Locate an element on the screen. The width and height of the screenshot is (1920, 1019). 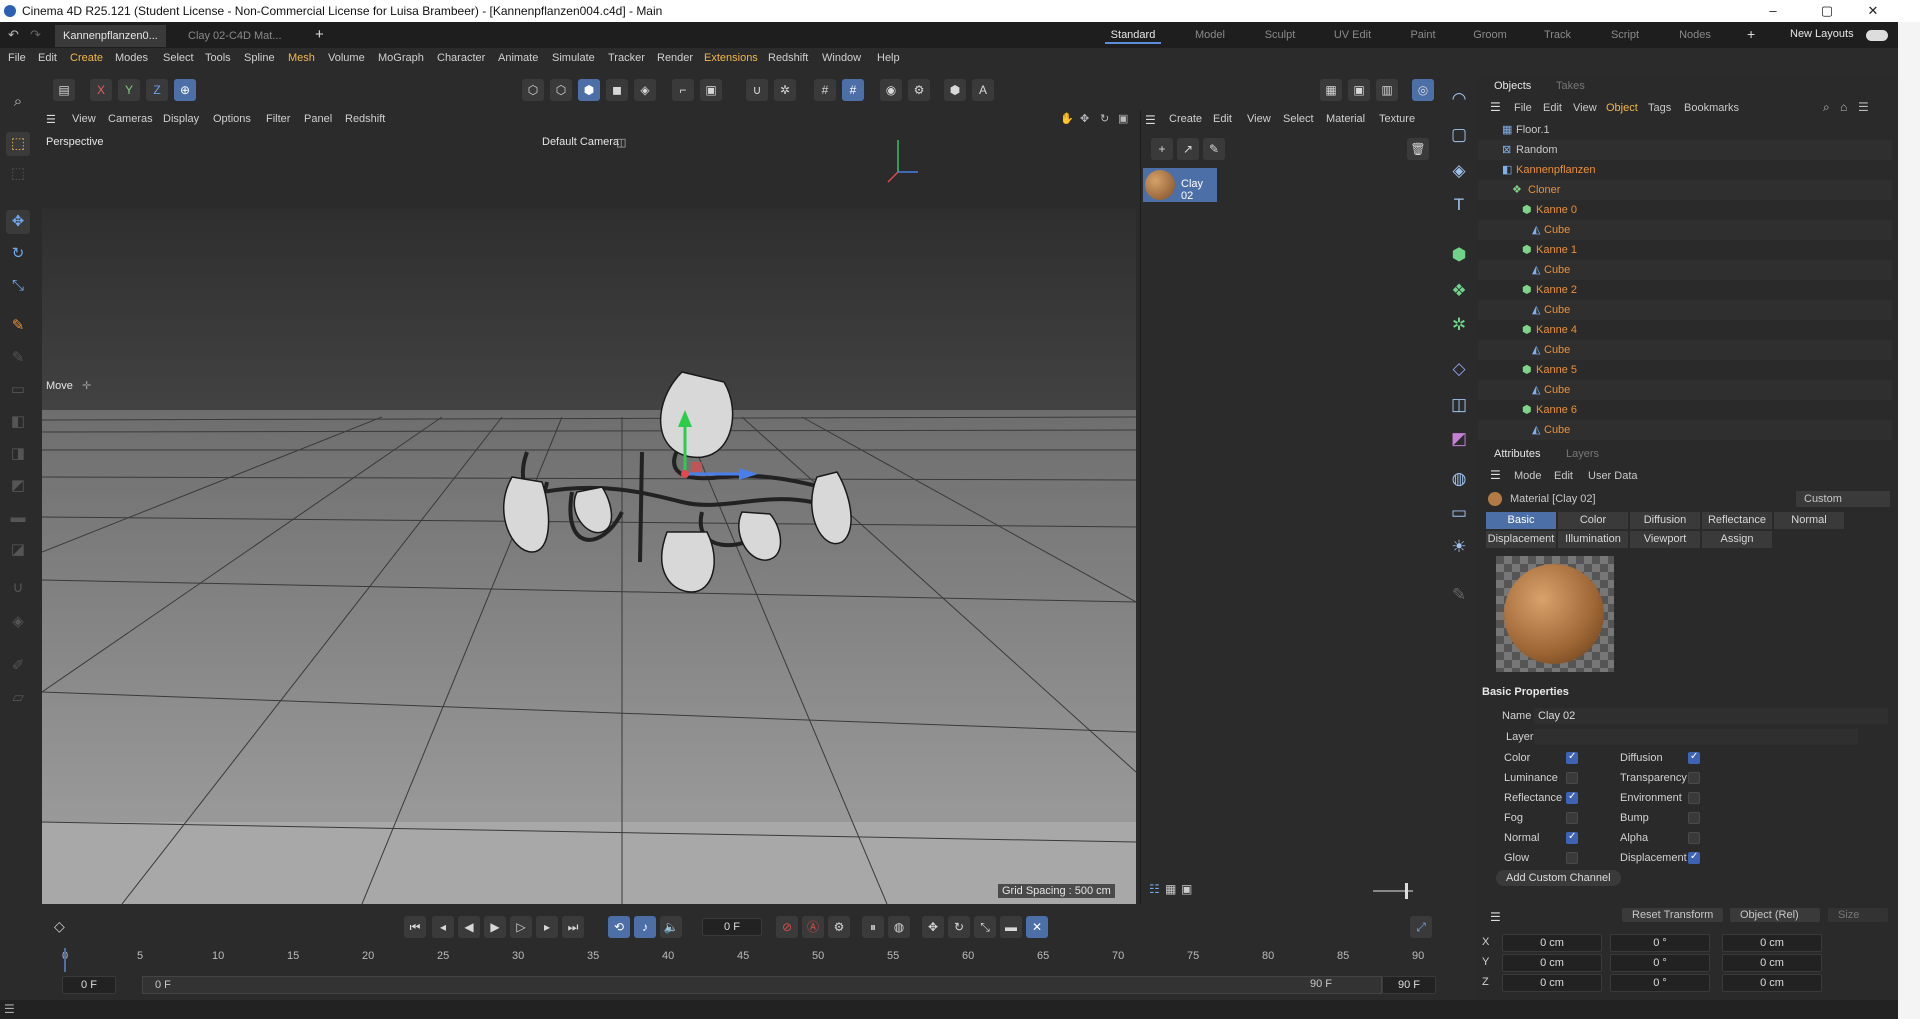
channel-tab-displacement: Displacement is located at coordinates (1521, 539).